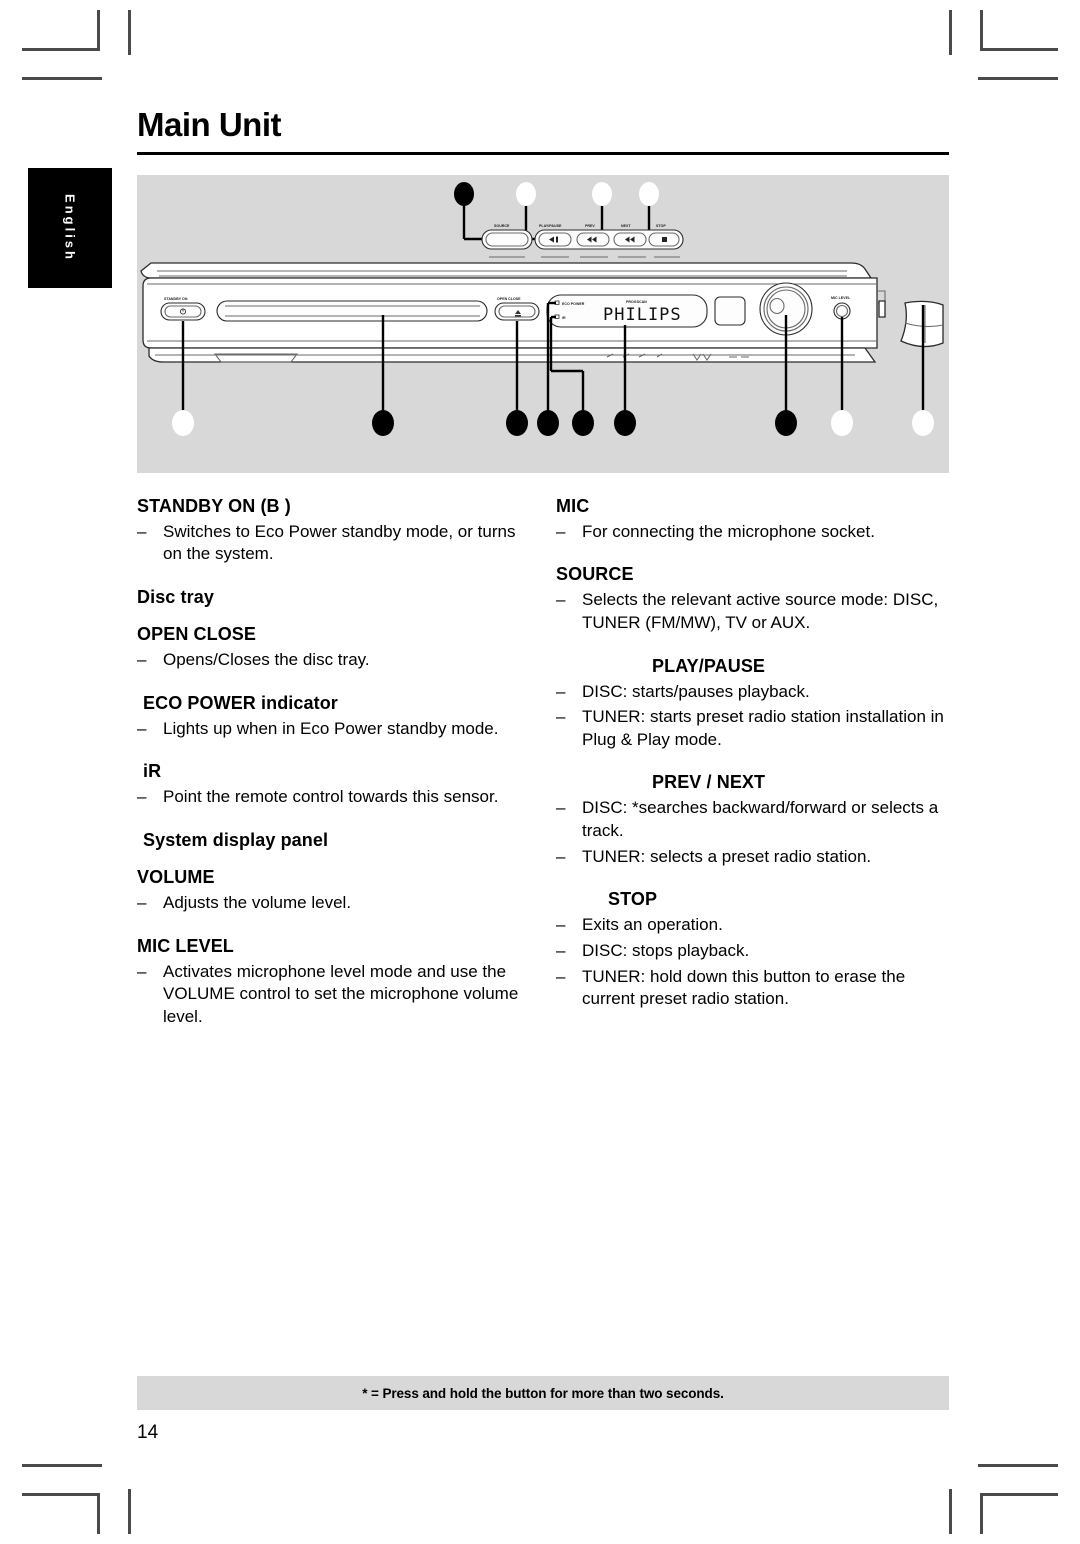 The height and width of the screenshot is (1544, 1080). Describe the element at coordinates (62, 78) in the screenshot. I see `crop-tick-top-left-horizontal` at that location.